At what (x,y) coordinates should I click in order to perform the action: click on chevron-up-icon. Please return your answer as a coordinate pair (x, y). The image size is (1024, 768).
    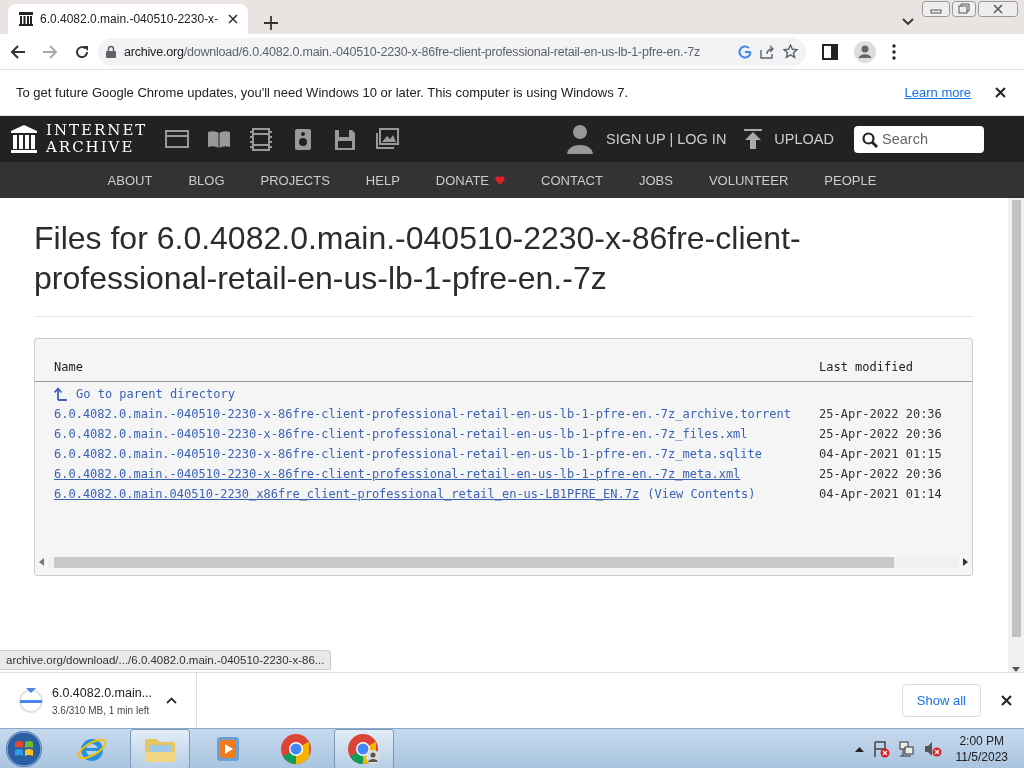
    Looking at the image, I should click on (171, 700).